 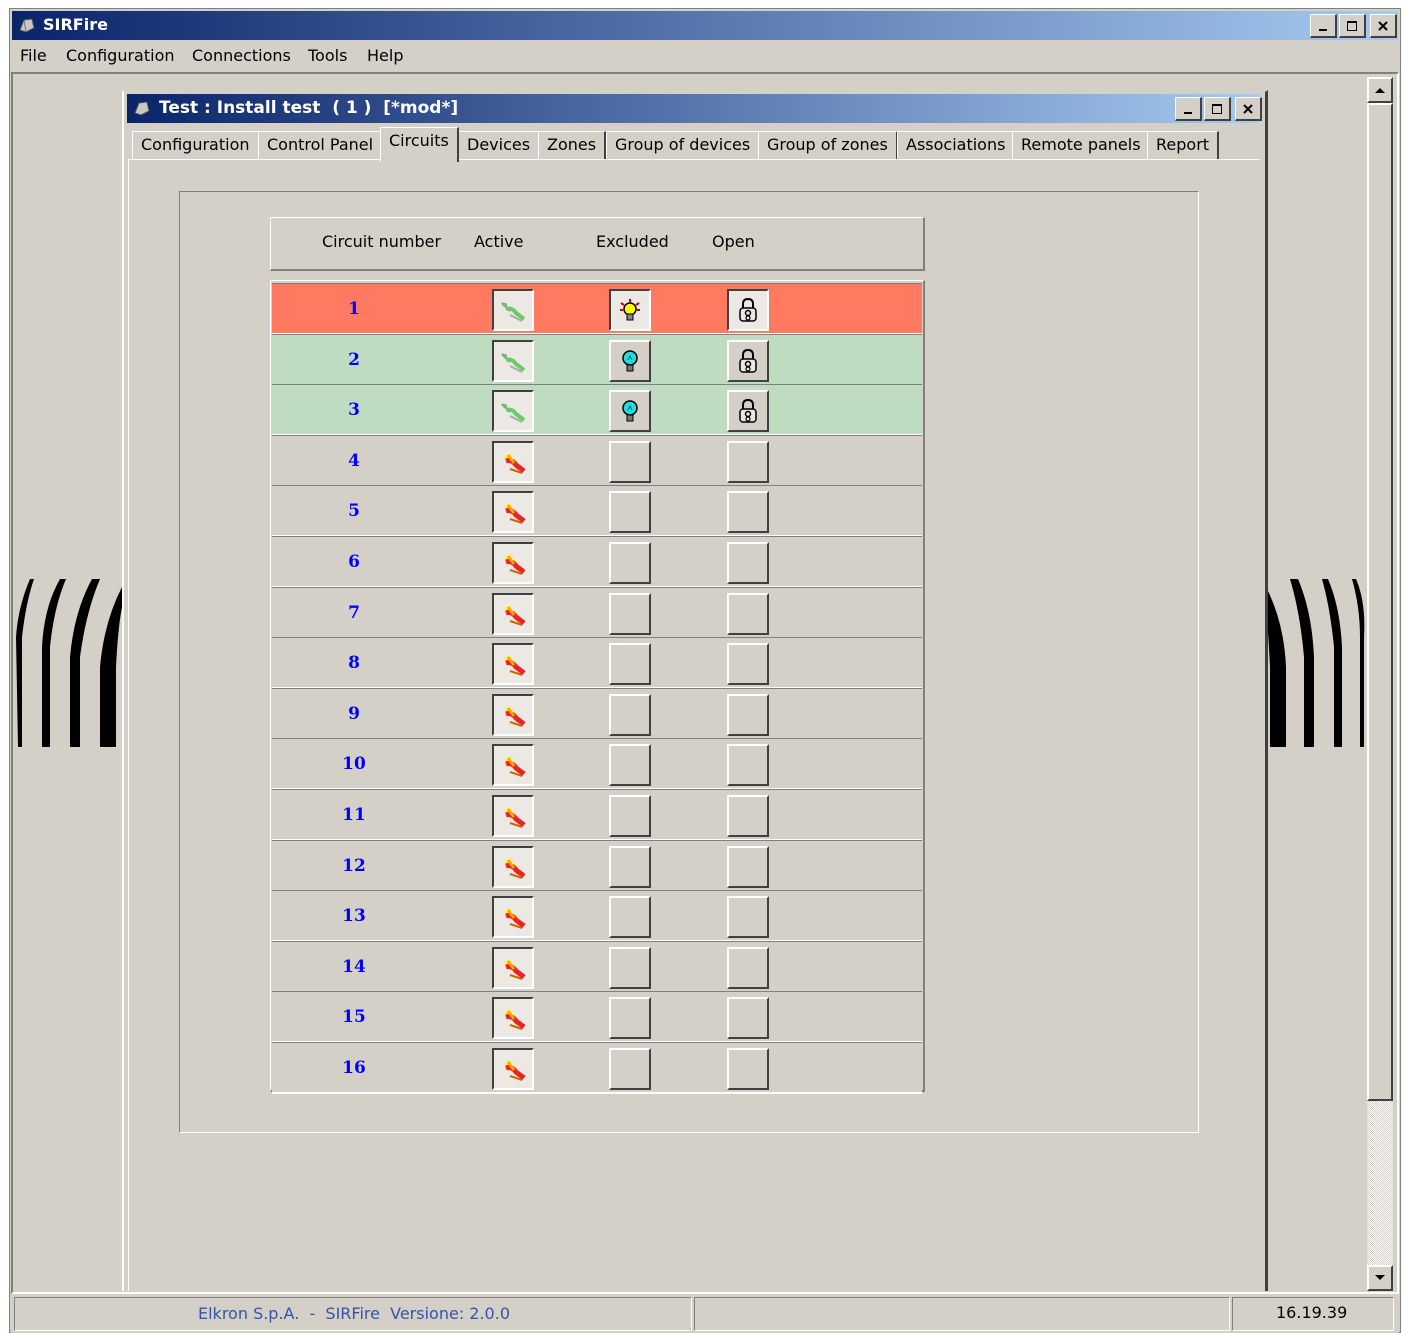 I want to click on scroll-down-button, so click(x=1380, y=1278).